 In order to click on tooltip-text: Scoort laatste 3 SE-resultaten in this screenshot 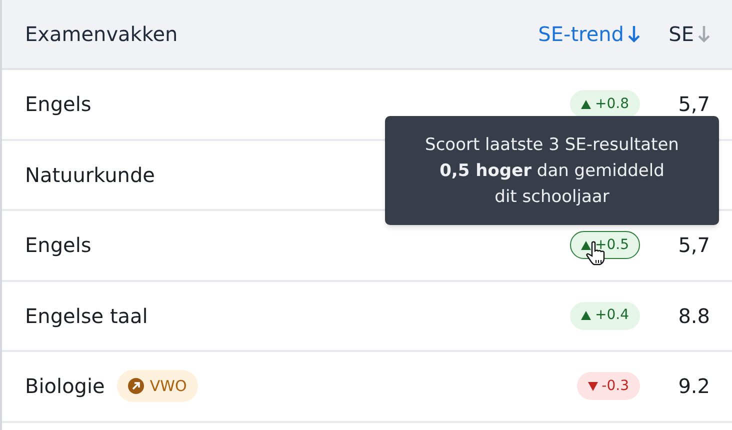, I will do `click(552, 145)`.